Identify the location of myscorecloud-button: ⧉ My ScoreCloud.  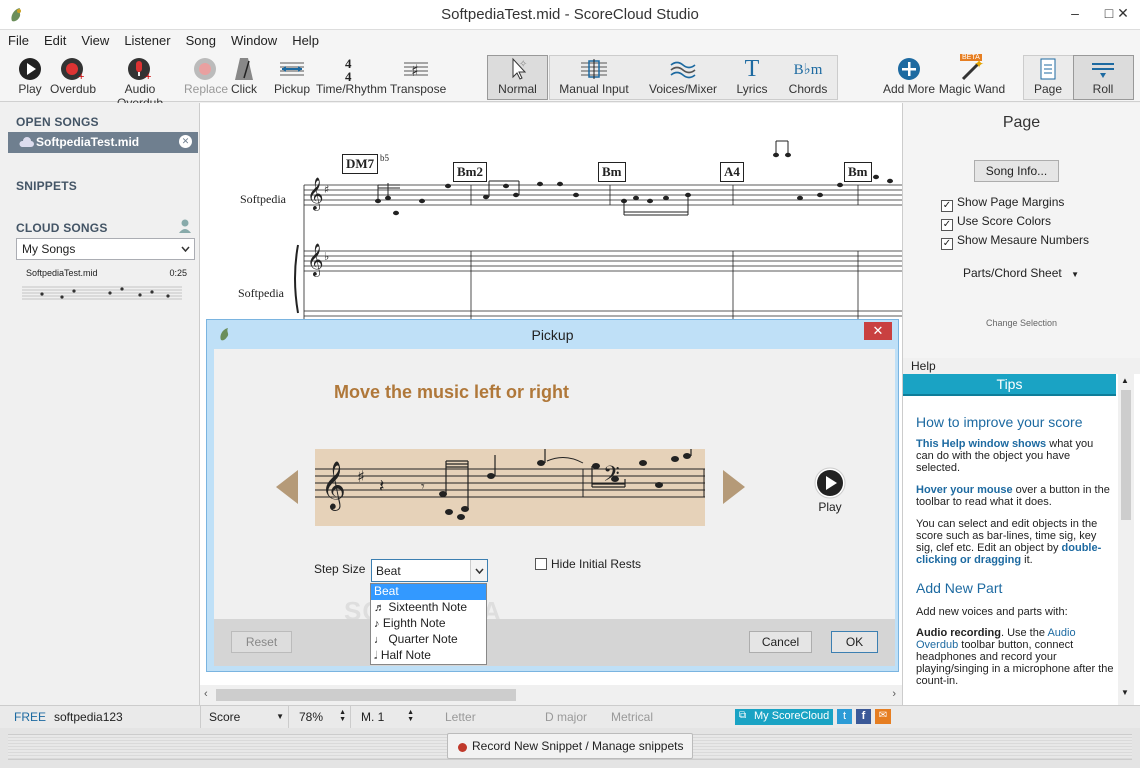
(784, 717).